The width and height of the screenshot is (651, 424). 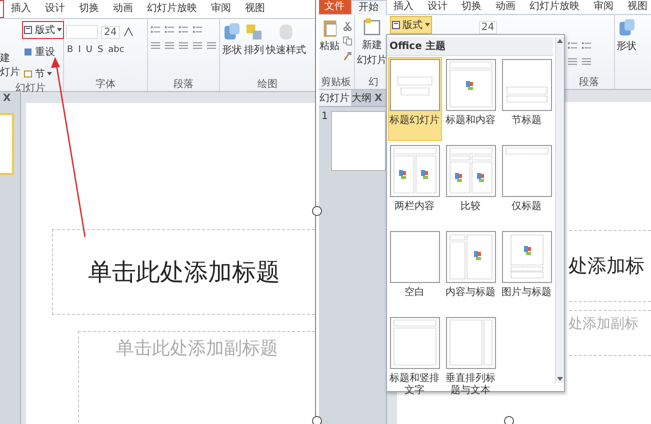 What do you see at coordinates (334, 98) in the screenshot?
I see `pane-tab: 幻灯片` at bounding box center [334, 98].